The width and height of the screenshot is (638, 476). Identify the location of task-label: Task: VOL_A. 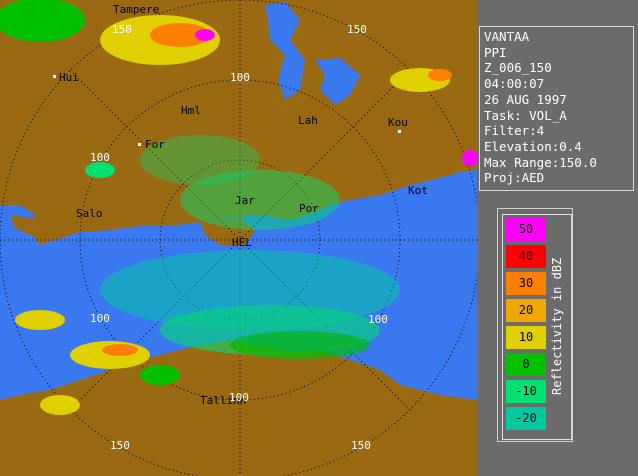
(525, 115).